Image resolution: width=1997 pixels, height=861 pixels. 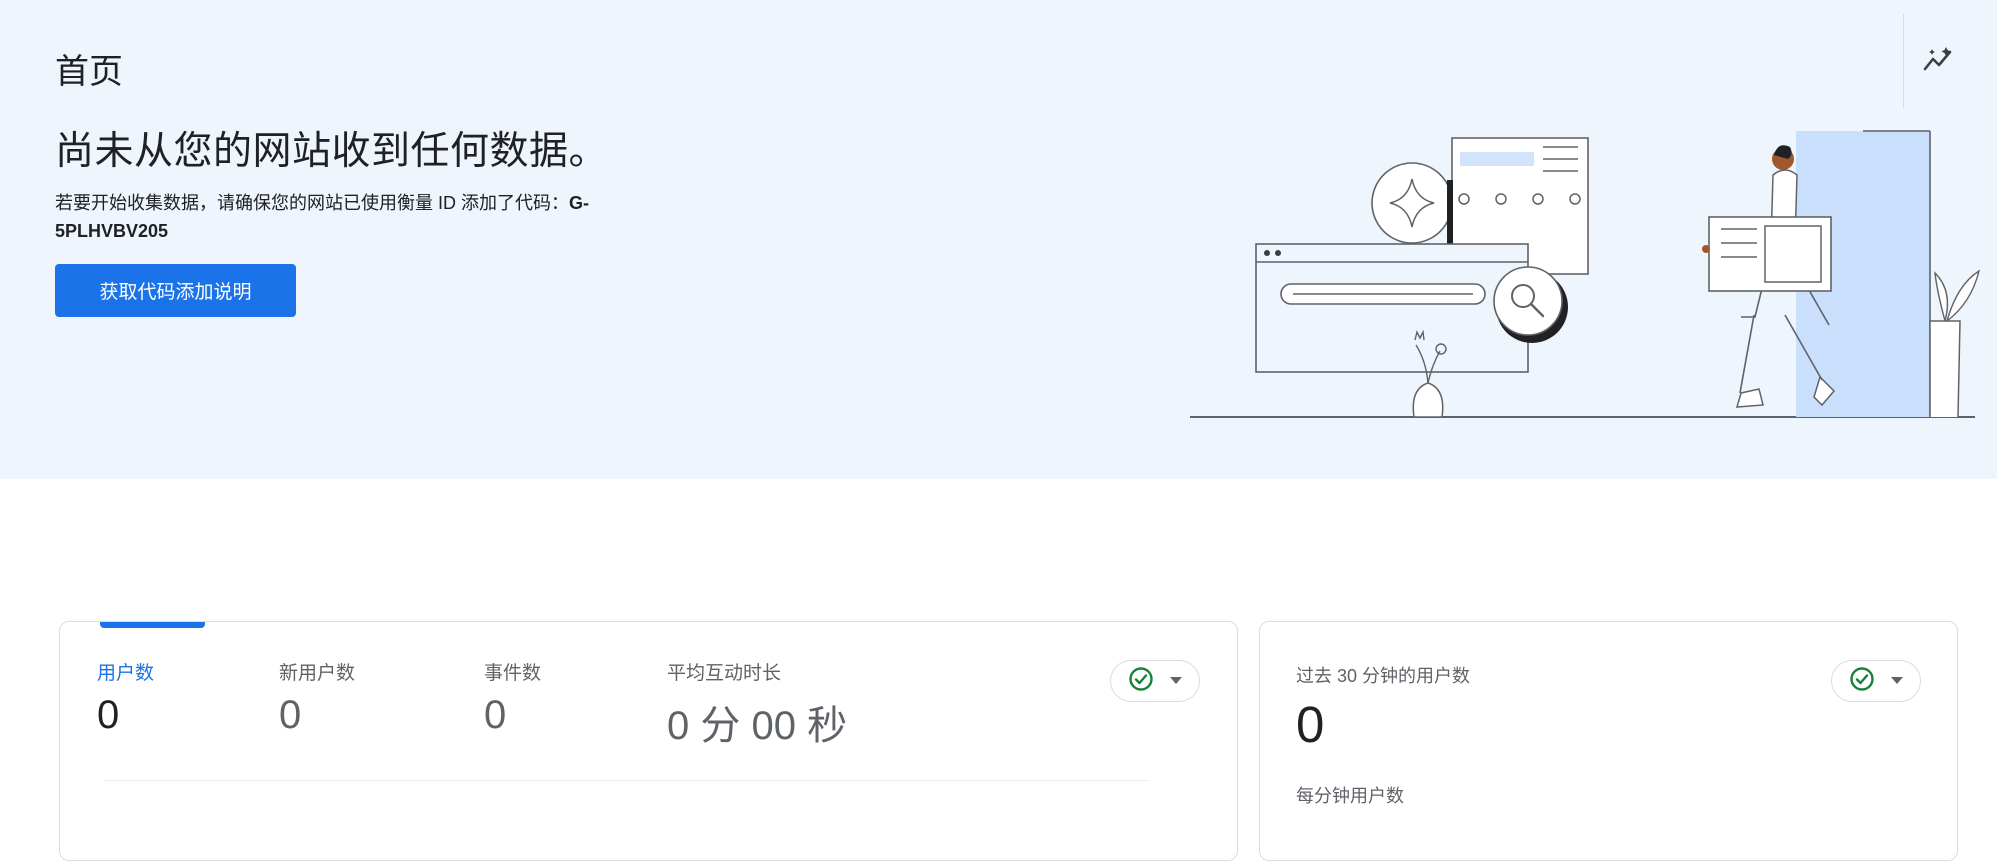 What do you see at coordinates (1350, 796) in the screenshot?
I see `realtime-subtitle: 每分钟用户数` at bounding box center [1350, 796].